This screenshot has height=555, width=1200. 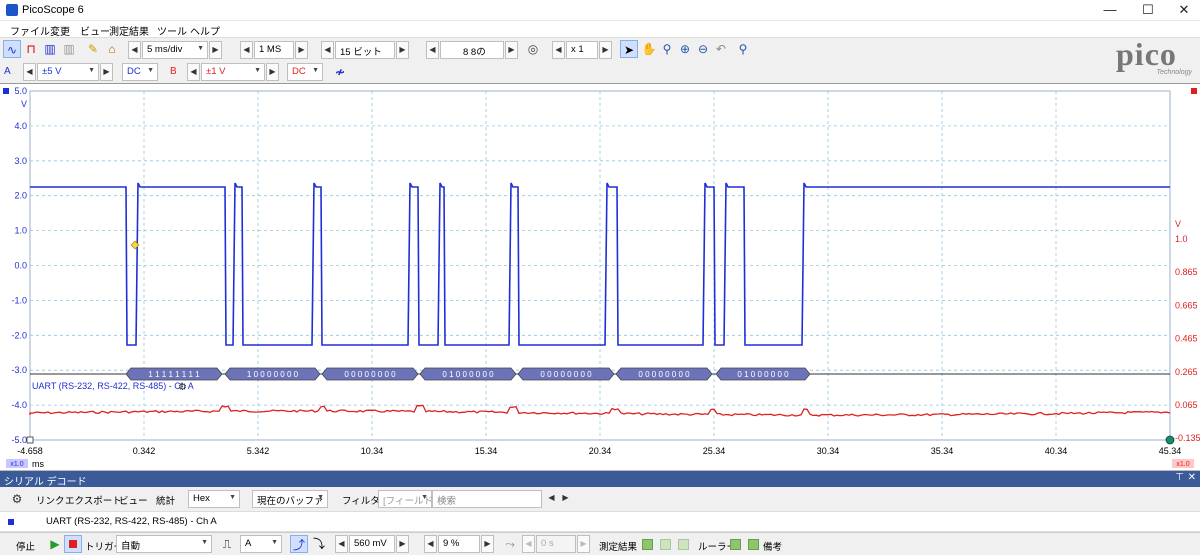 What do you see at coordinates (69, 49) in the screenshot?
I see `spectrum-persist-icon: ▥` at bounding box center [69, 49].